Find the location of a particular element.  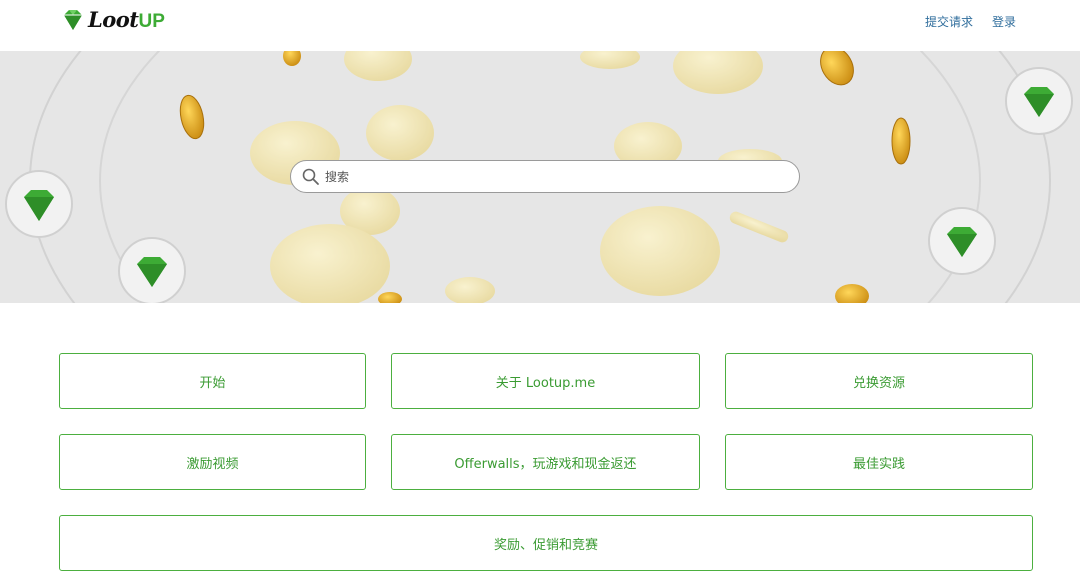

logo-word-up: UP is located at coordinates (151, 21).